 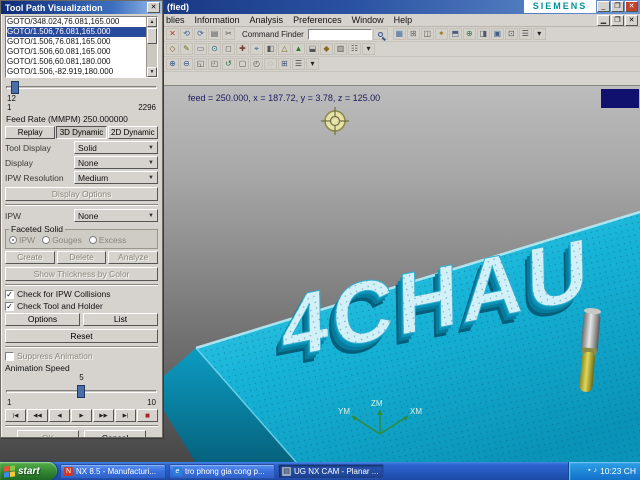 I want to click on list-scrollbar: ▲ ▼, so click(x=151, y=47).